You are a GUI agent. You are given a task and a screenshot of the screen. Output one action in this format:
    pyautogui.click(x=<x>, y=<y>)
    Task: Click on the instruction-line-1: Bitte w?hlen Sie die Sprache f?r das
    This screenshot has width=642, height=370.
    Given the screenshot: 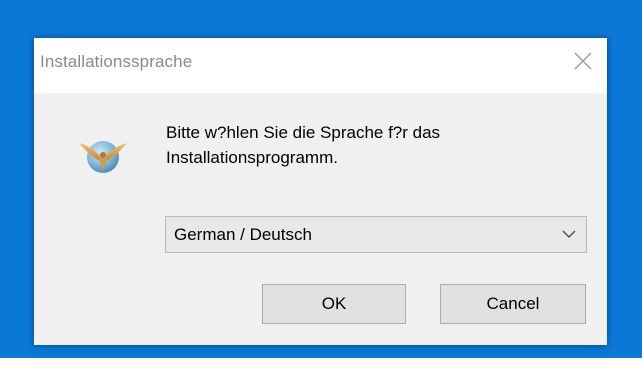 What is the action you would take?
    pyautogui.click(x=303, y=132)
    